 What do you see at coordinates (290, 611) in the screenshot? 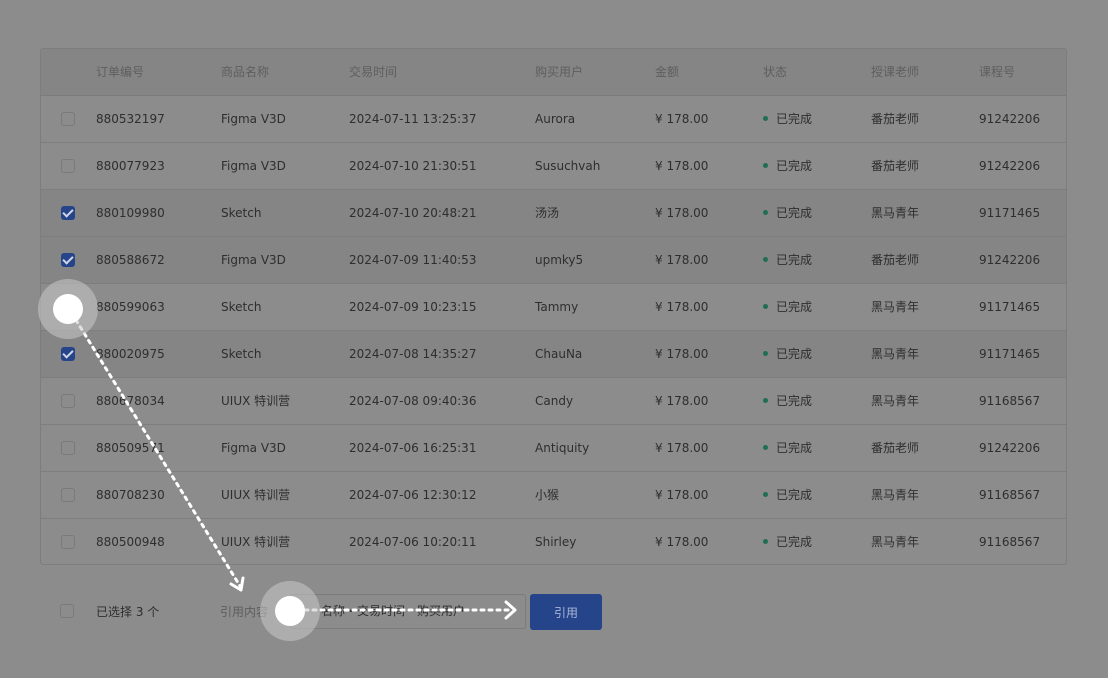
I see `touch-point-end-icon` at bounding box center [290, 611].